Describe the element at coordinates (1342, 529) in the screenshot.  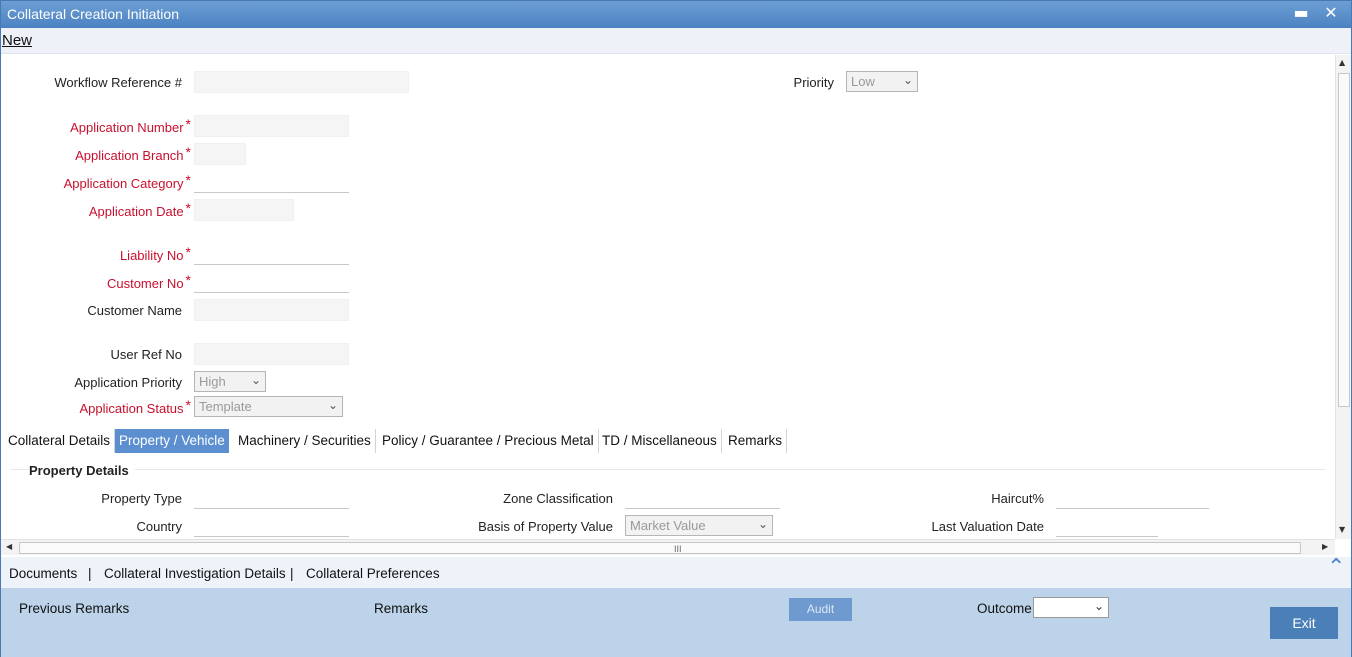
I see `scroll-down-arrow-icon: ▼` at that location.